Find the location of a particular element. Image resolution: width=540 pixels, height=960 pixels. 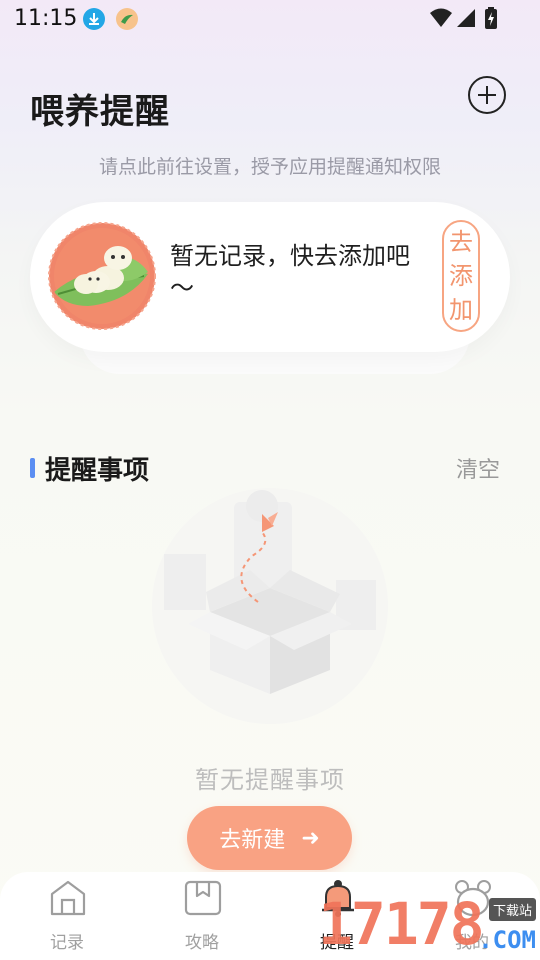

wifi-icon is located at coordinates (441, 20).